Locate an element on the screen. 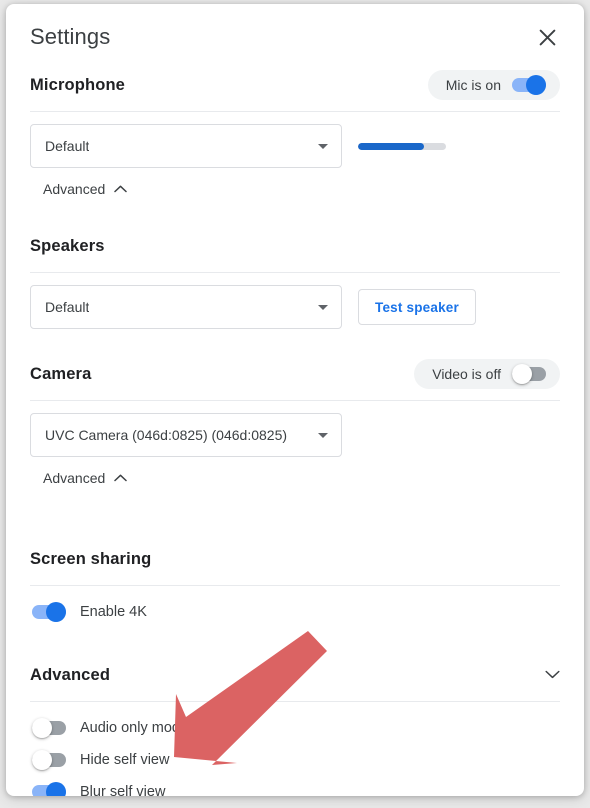  microphone-heading: Microphone is located at coordinates (77, 84).